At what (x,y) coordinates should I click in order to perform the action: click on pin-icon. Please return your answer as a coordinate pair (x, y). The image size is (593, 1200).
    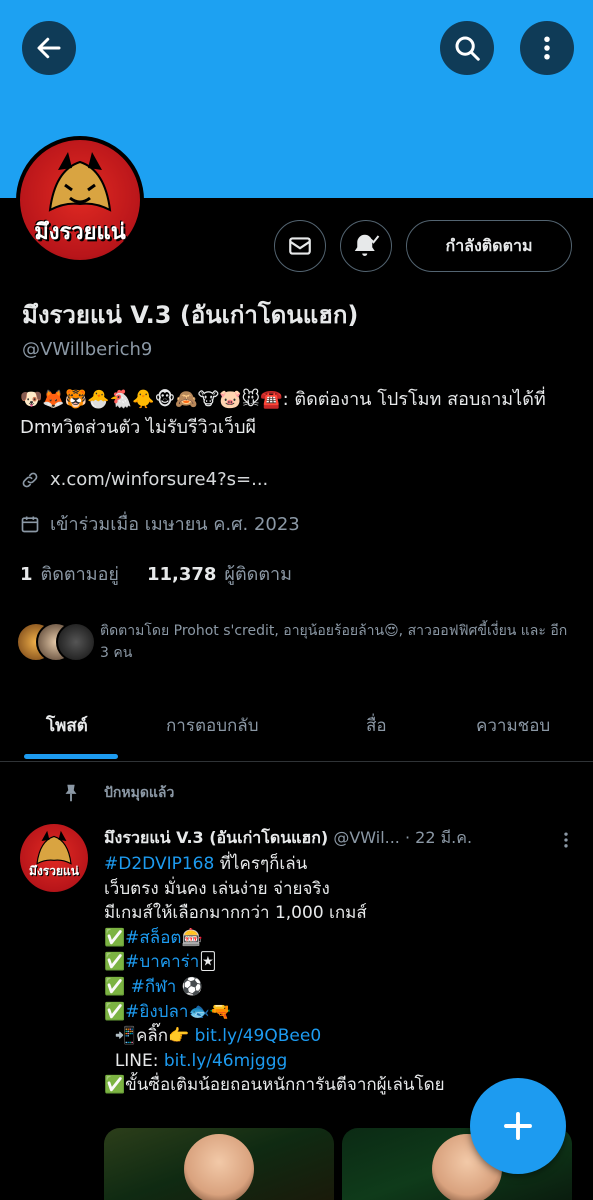
    Looking at the image, I should click on (71, 793).